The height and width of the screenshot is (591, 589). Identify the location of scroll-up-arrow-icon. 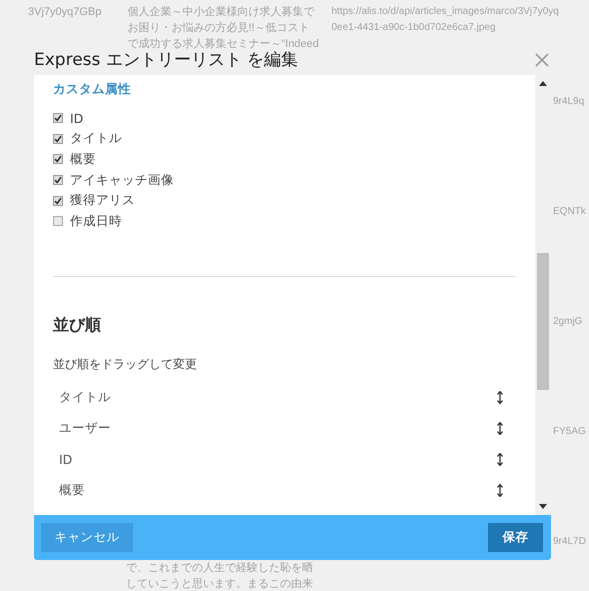
(543, 83).